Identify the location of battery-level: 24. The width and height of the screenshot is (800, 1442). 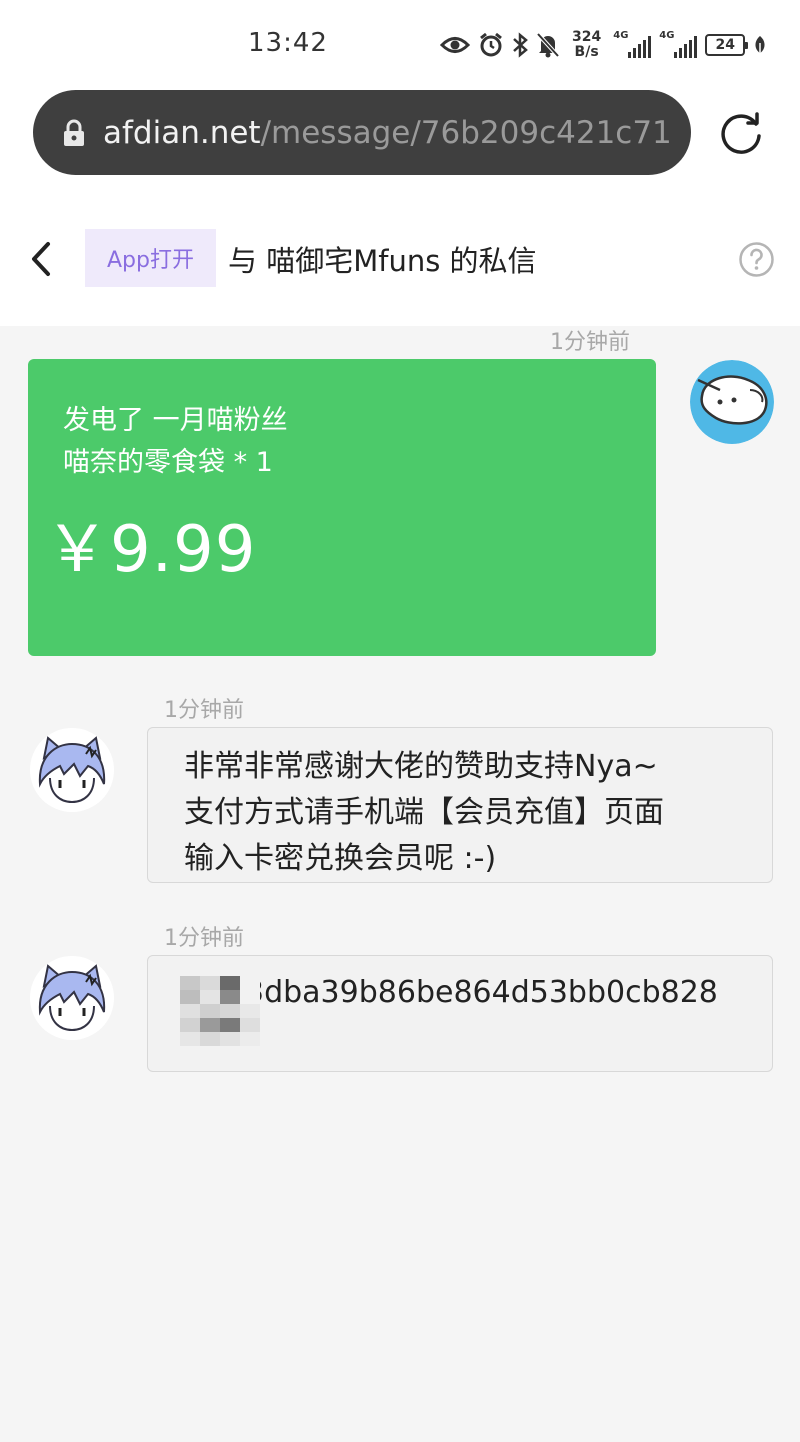
(725, 45).